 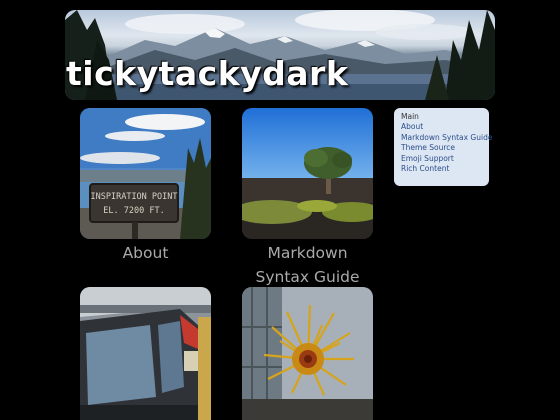 I want to click on sign-text-line-1: INSPIRATION POINT, so click(x=134, y=197).